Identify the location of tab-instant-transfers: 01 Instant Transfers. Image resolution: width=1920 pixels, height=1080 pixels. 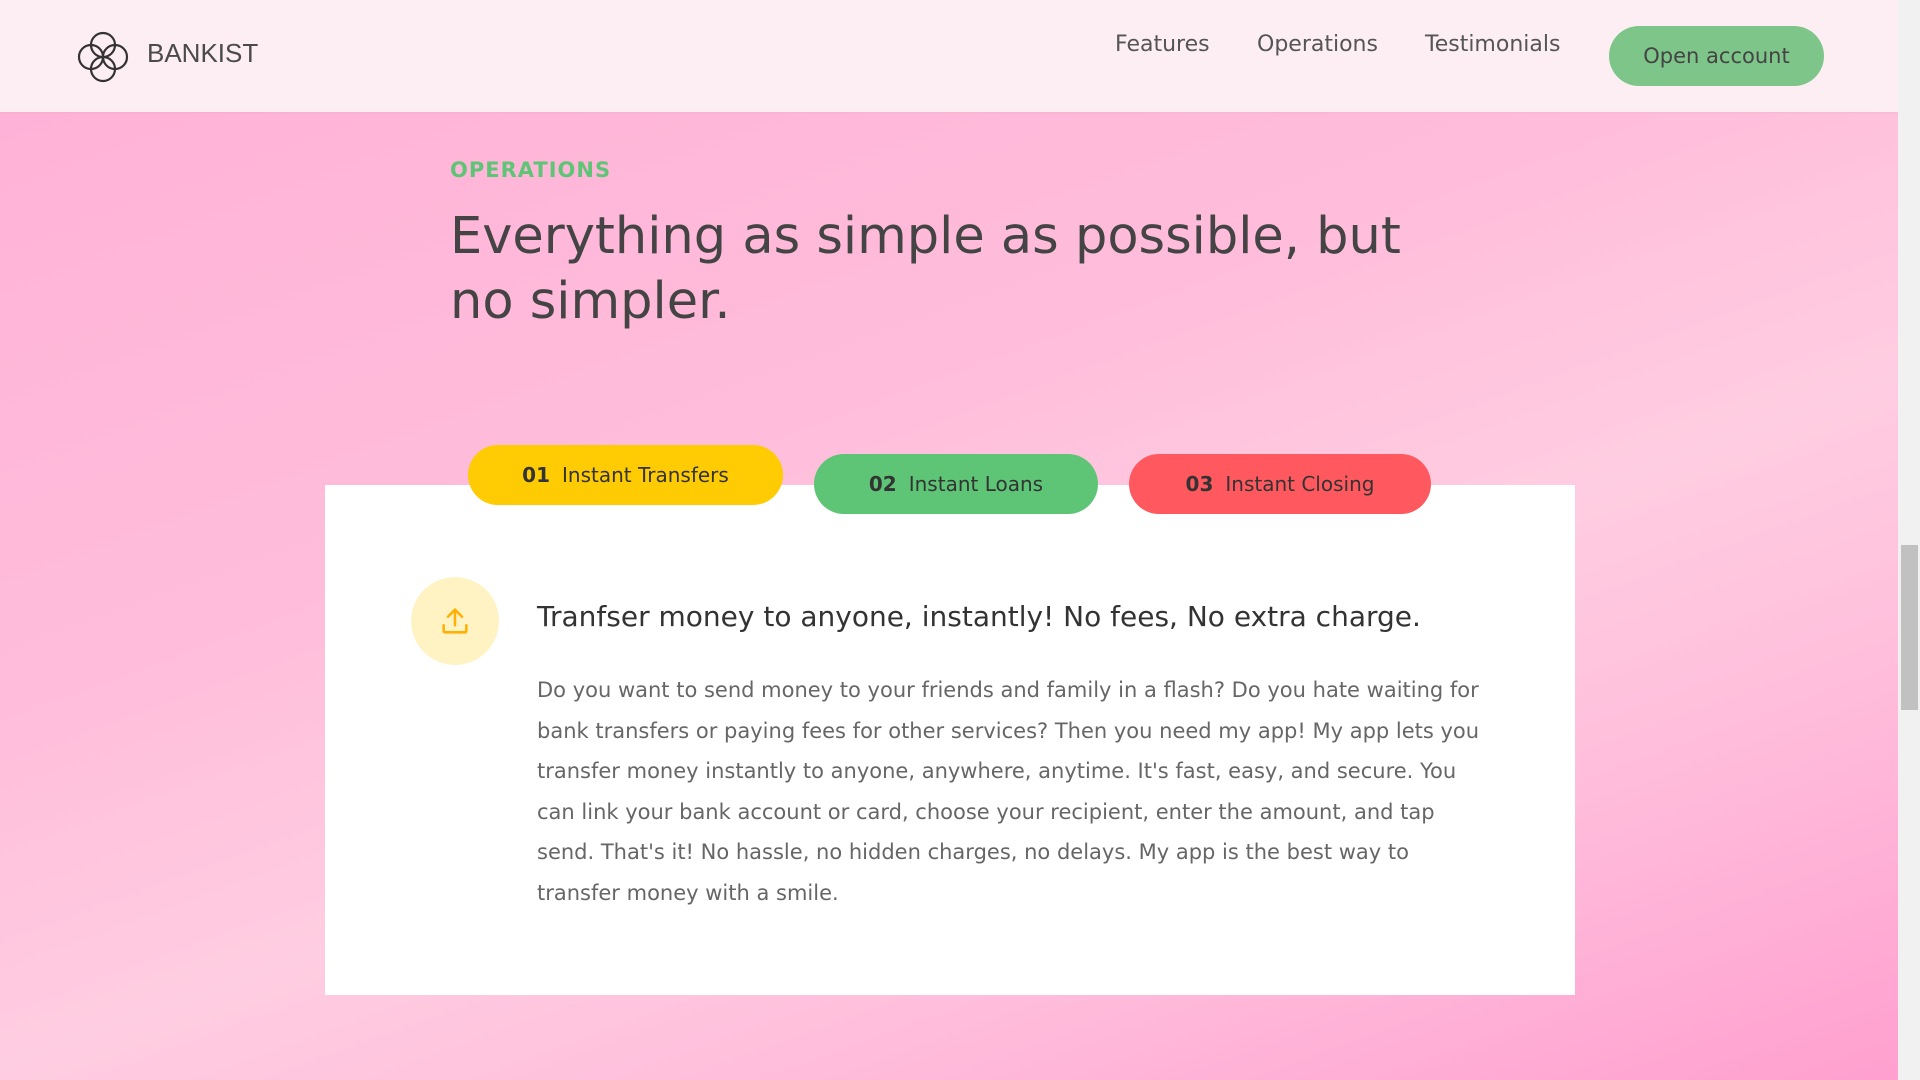
(625, 475).